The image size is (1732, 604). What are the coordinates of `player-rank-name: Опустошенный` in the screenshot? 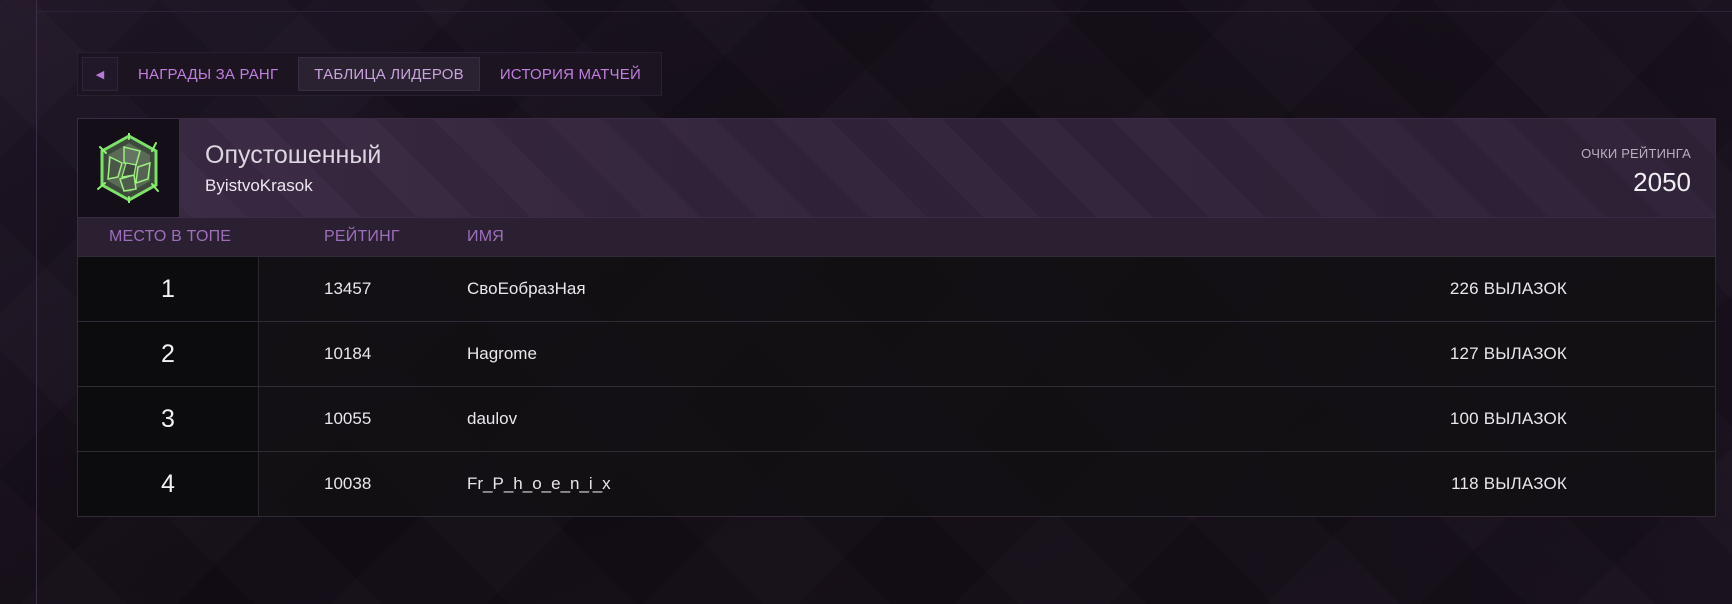 It's located at (293, 155).